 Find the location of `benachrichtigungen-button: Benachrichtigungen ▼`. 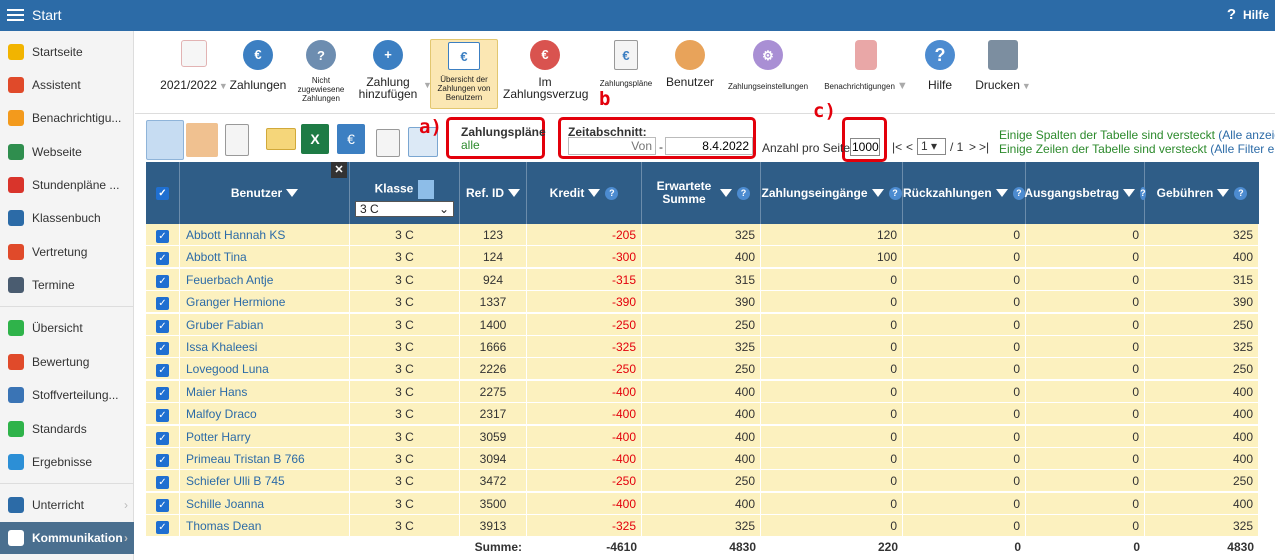

benachrichtigungen-button: Benachrichtigungen ▼ is located at coordinates (866, 66).